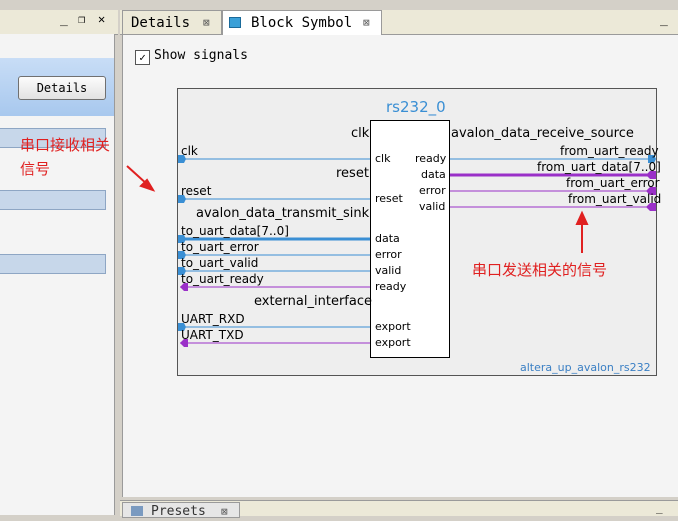 The height and width of the screenshot is (521, 678). Describe the element at coordinates (585, 367) in the screenshot. I see `component-name: altera_up_avalon_rs232` at that location.